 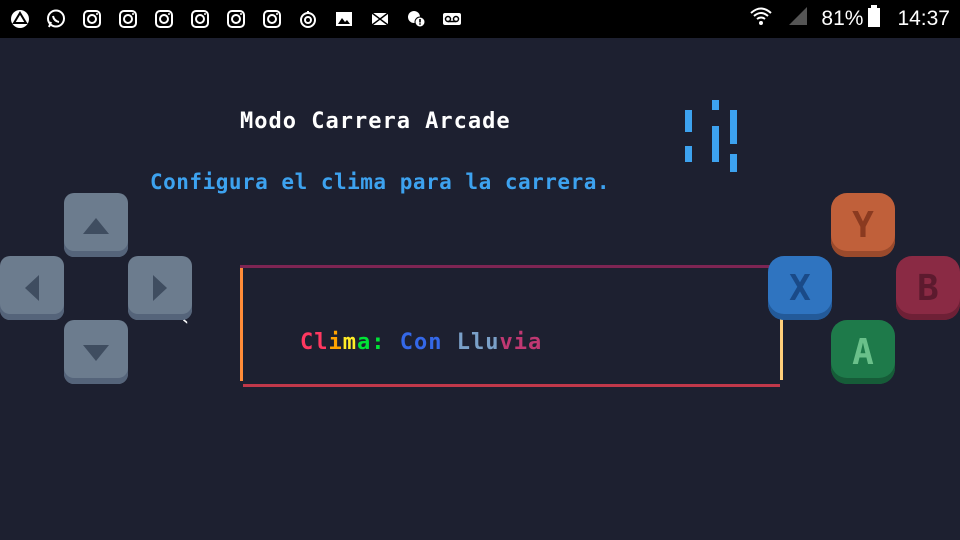 I want to click on clima-value-char: u, so click(x=492, y=342).